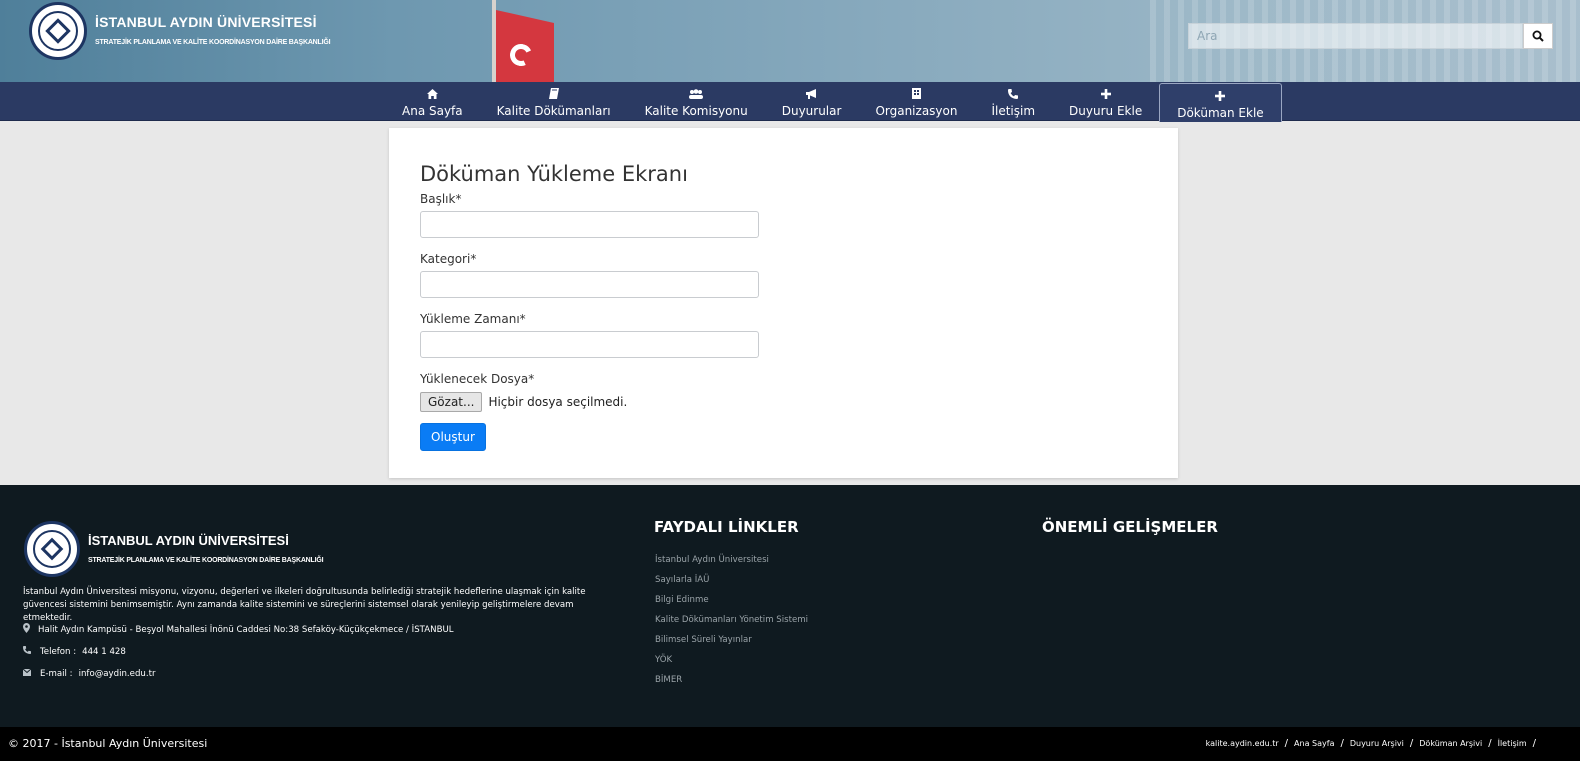  Describe the element at coordinates (1242, 743) in the screenshot. I see `bottom-link-site: kalite.aydin.edu.tr` at that location.